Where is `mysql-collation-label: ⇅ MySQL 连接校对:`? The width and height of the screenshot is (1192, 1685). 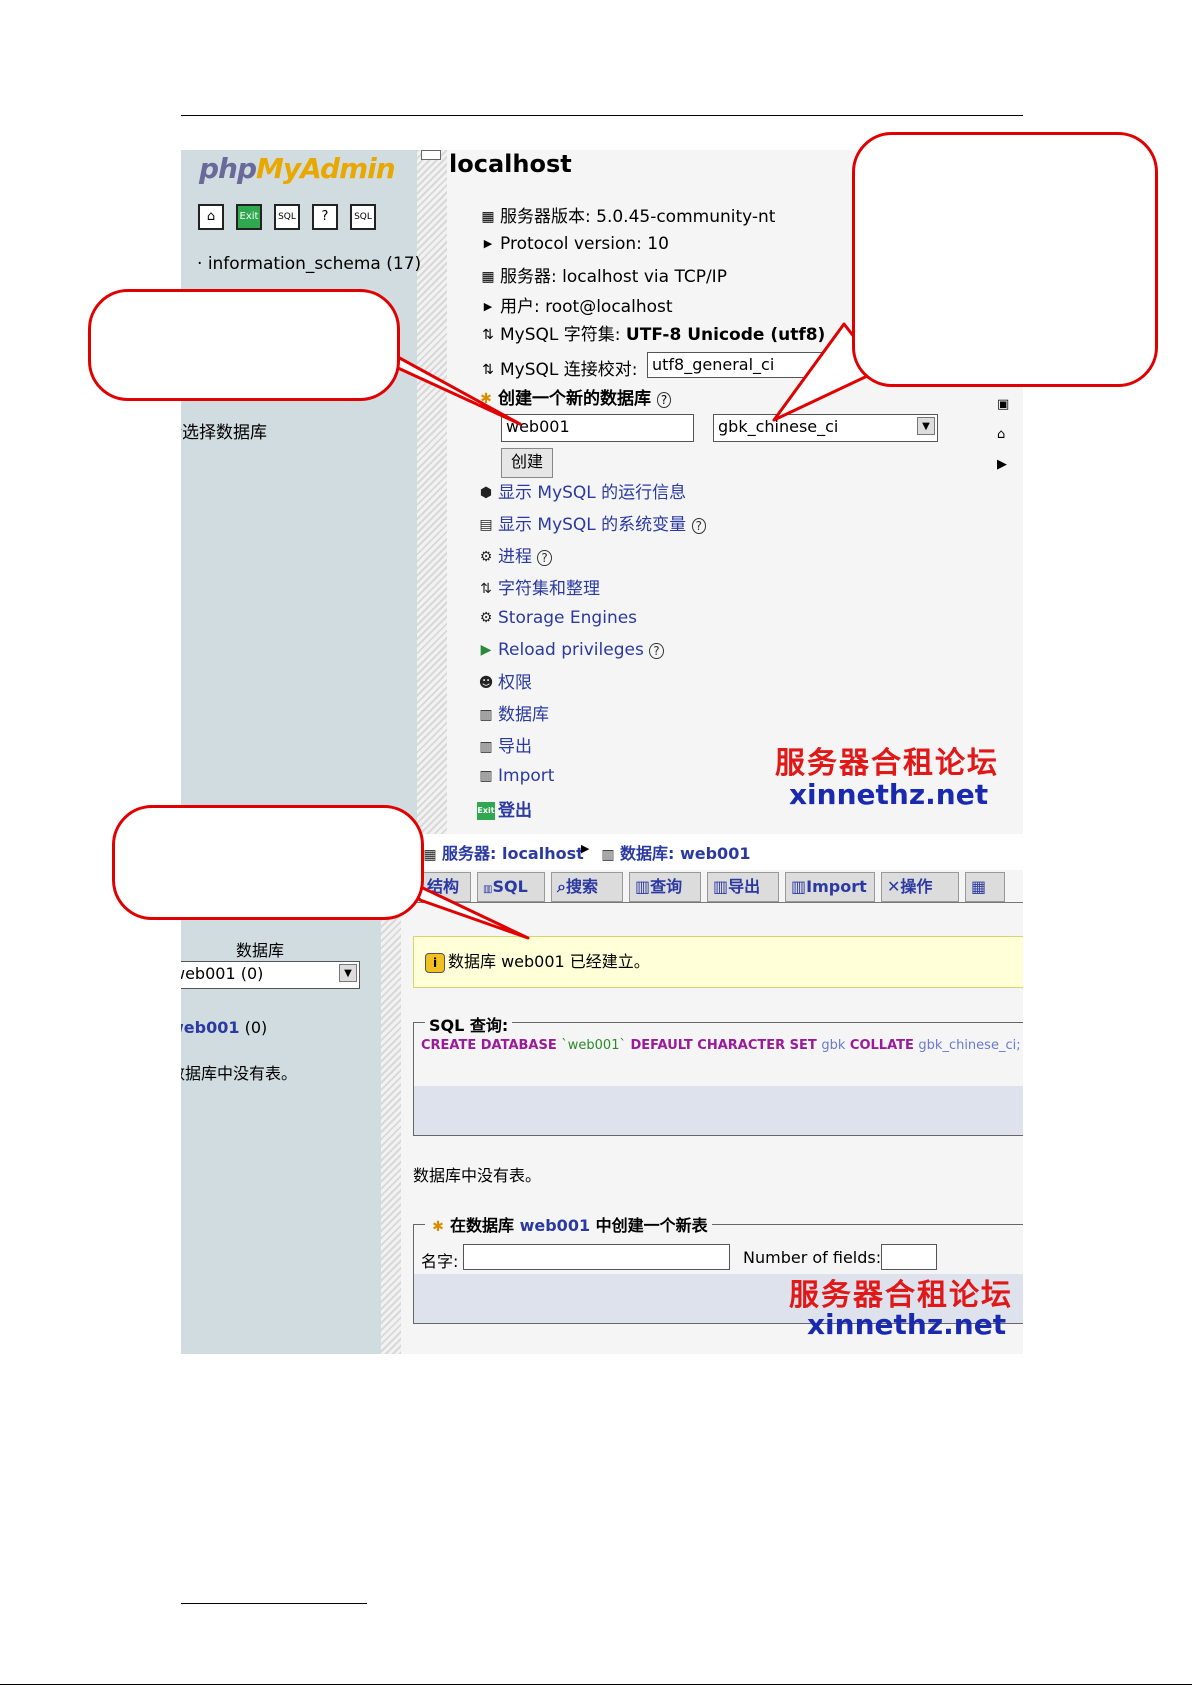 mysql-collation-label: ⇅ MySQL 连接校对: is located at coordinates (558, 367).